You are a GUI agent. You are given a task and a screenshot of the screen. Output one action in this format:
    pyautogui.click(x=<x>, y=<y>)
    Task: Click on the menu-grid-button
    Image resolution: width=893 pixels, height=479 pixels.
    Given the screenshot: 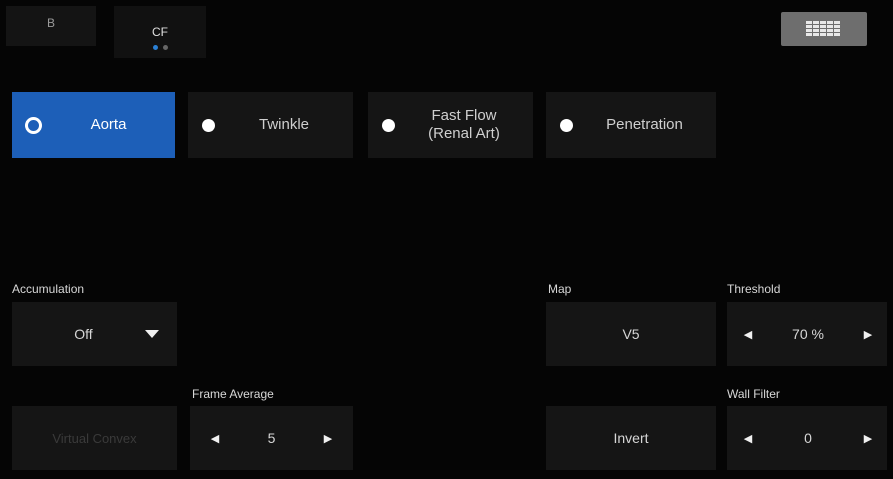 What is the action you would take?
    pyautogui.click(x=824, y=29)
    